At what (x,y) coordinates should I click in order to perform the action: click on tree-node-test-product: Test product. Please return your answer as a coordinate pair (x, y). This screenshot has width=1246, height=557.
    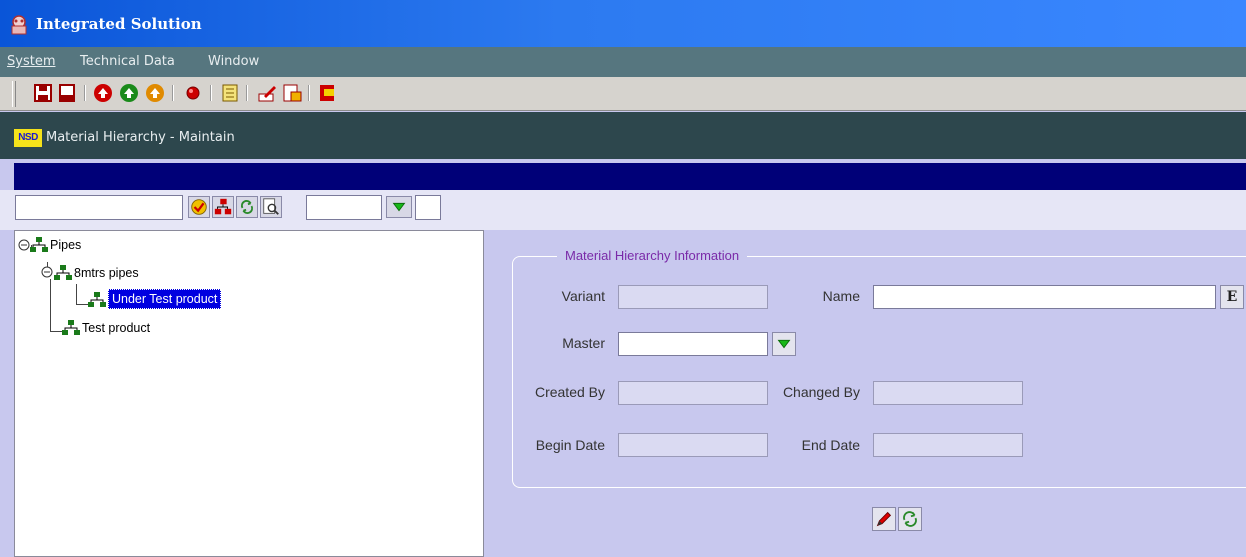
    Looking at the image, I should click on (116, 328).